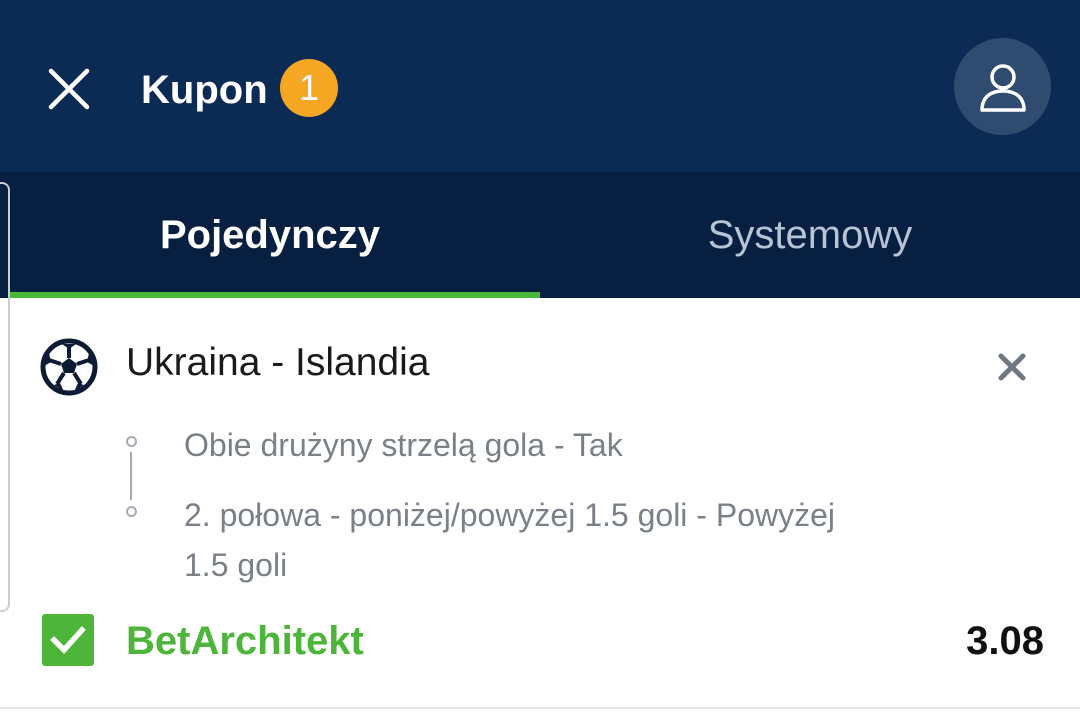  Describe the element at coordinates (1005, 641) in the screenshot. I see `odds-value: 3.08` at that location.